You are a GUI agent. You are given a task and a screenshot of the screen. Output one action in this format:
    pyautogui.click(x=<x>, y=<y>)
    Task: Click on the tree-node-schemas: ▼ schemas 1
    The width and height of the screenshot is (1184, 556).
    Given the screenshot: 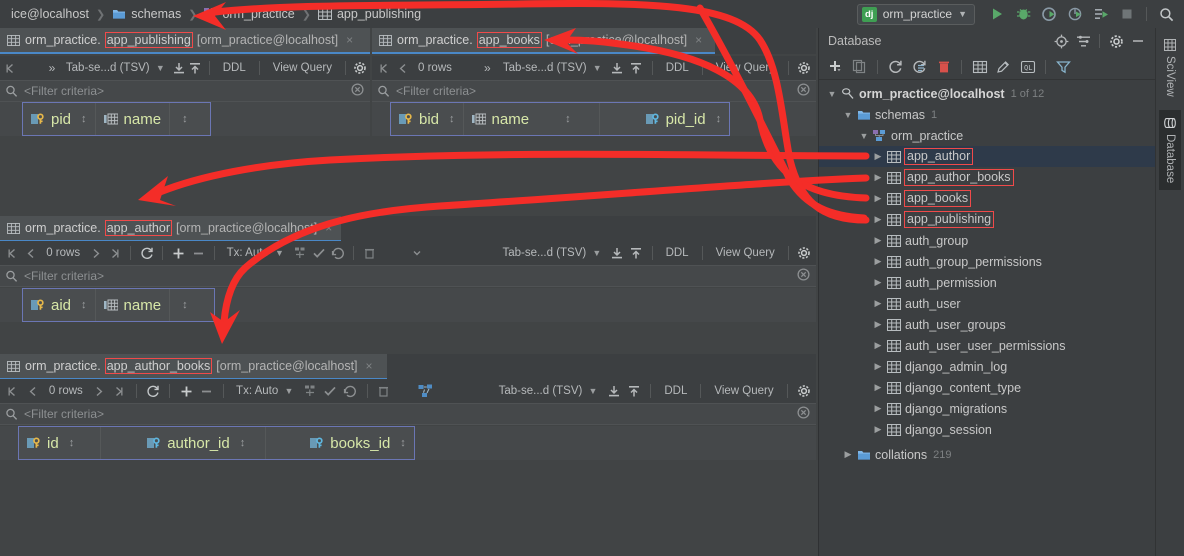 What is the action you would take?
    pyautogui.click(x=987, y=114)
    